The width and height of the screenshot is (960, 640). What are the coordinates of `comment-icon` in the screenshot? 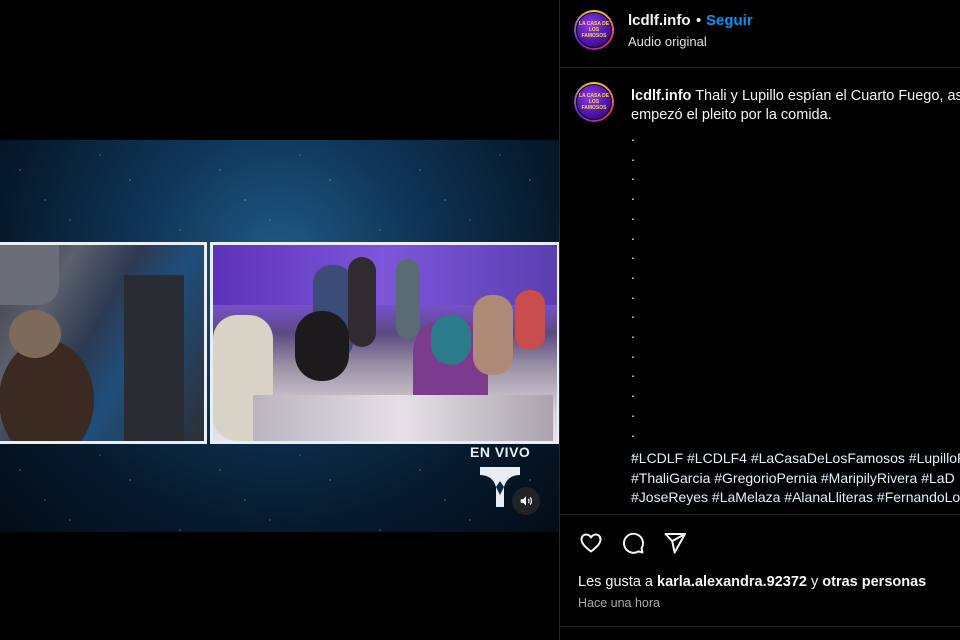 It's located at (633, 543).